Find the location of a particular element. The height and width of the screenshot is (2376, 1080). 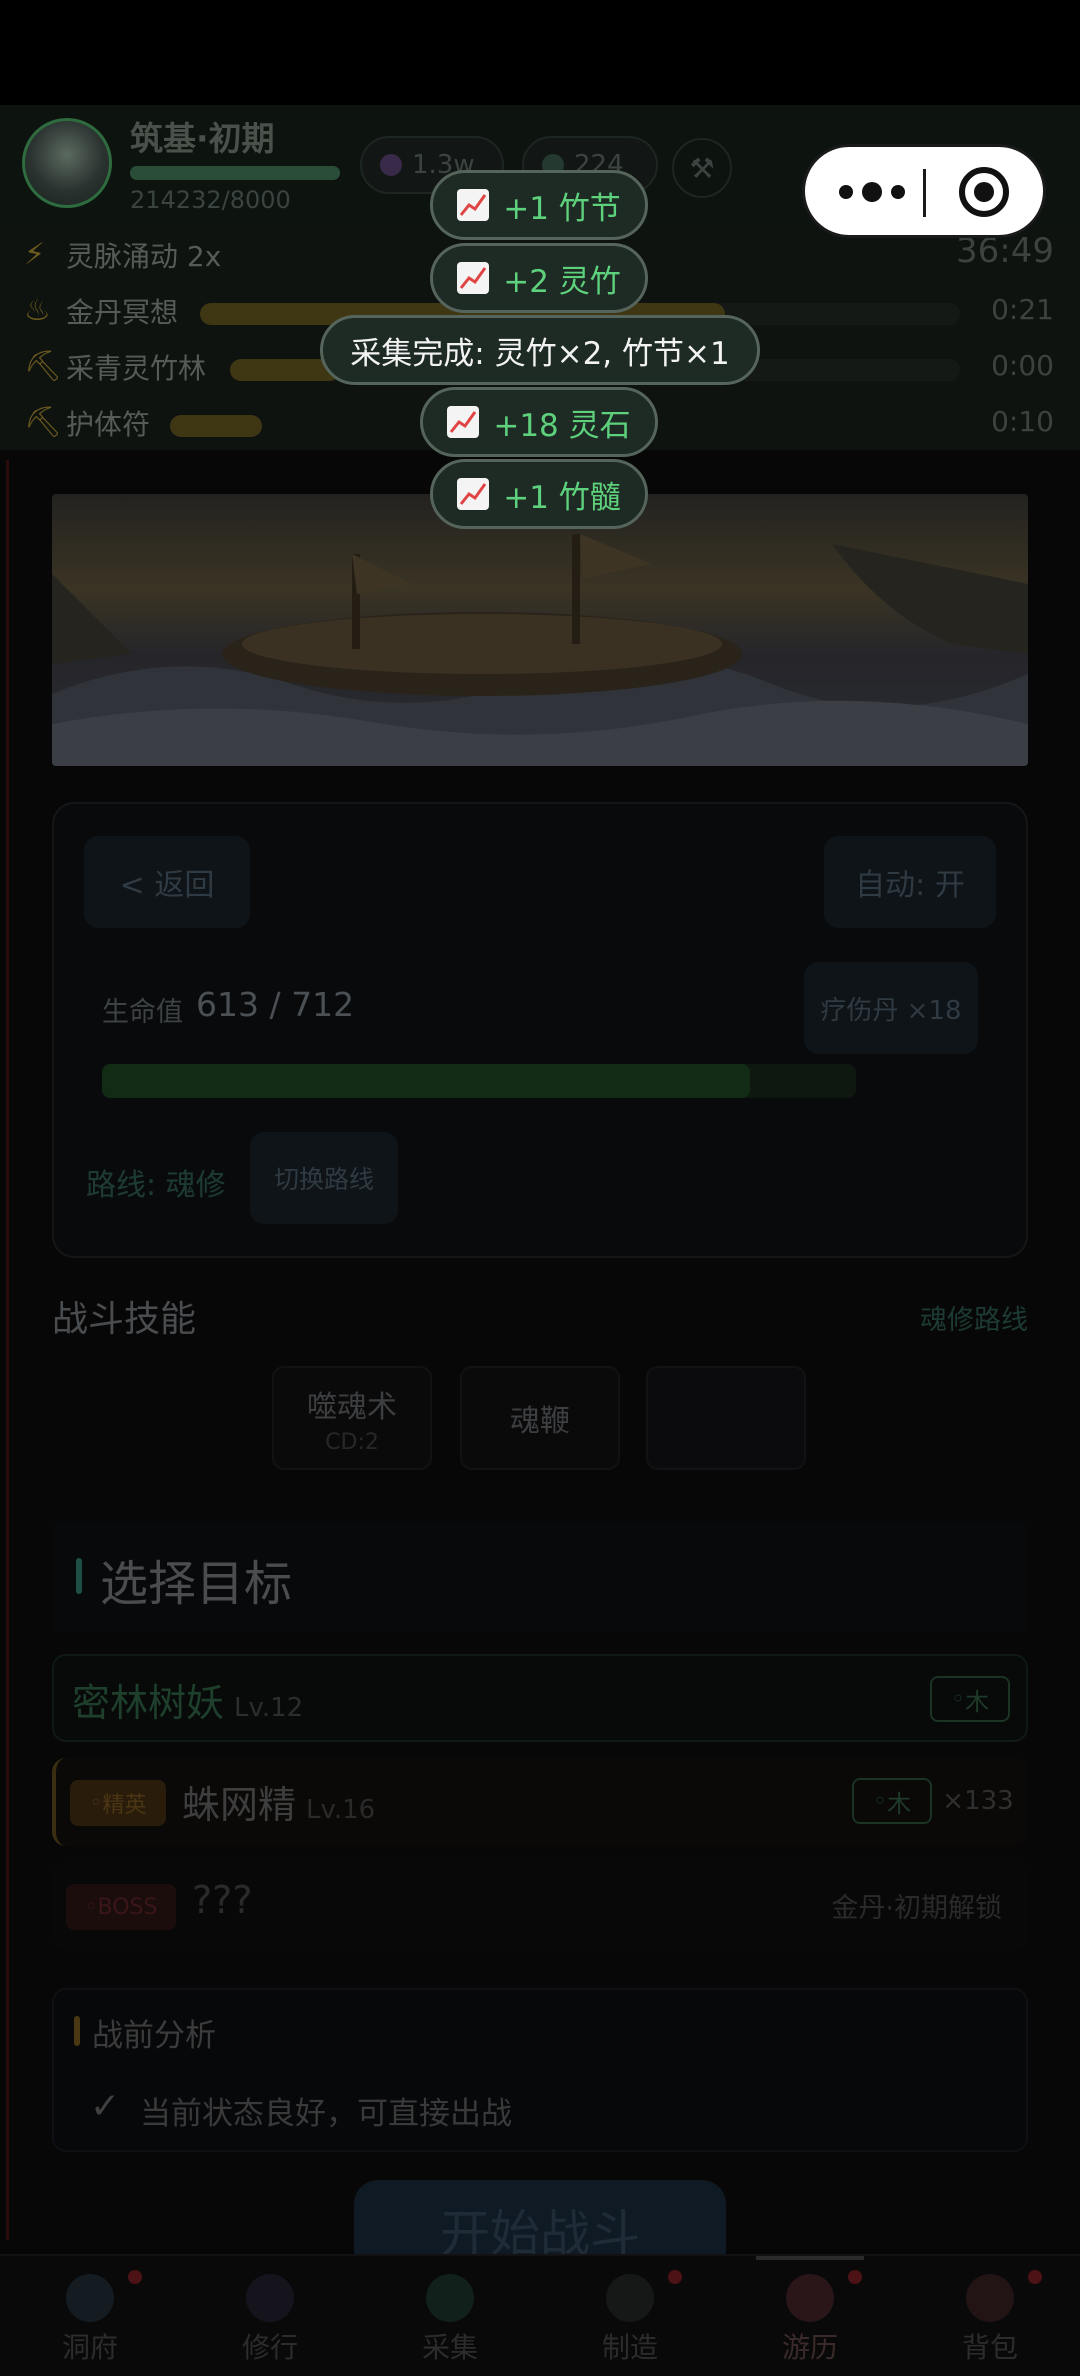

skills-title: 战斗技能 is located at coordinates (124, 1319).